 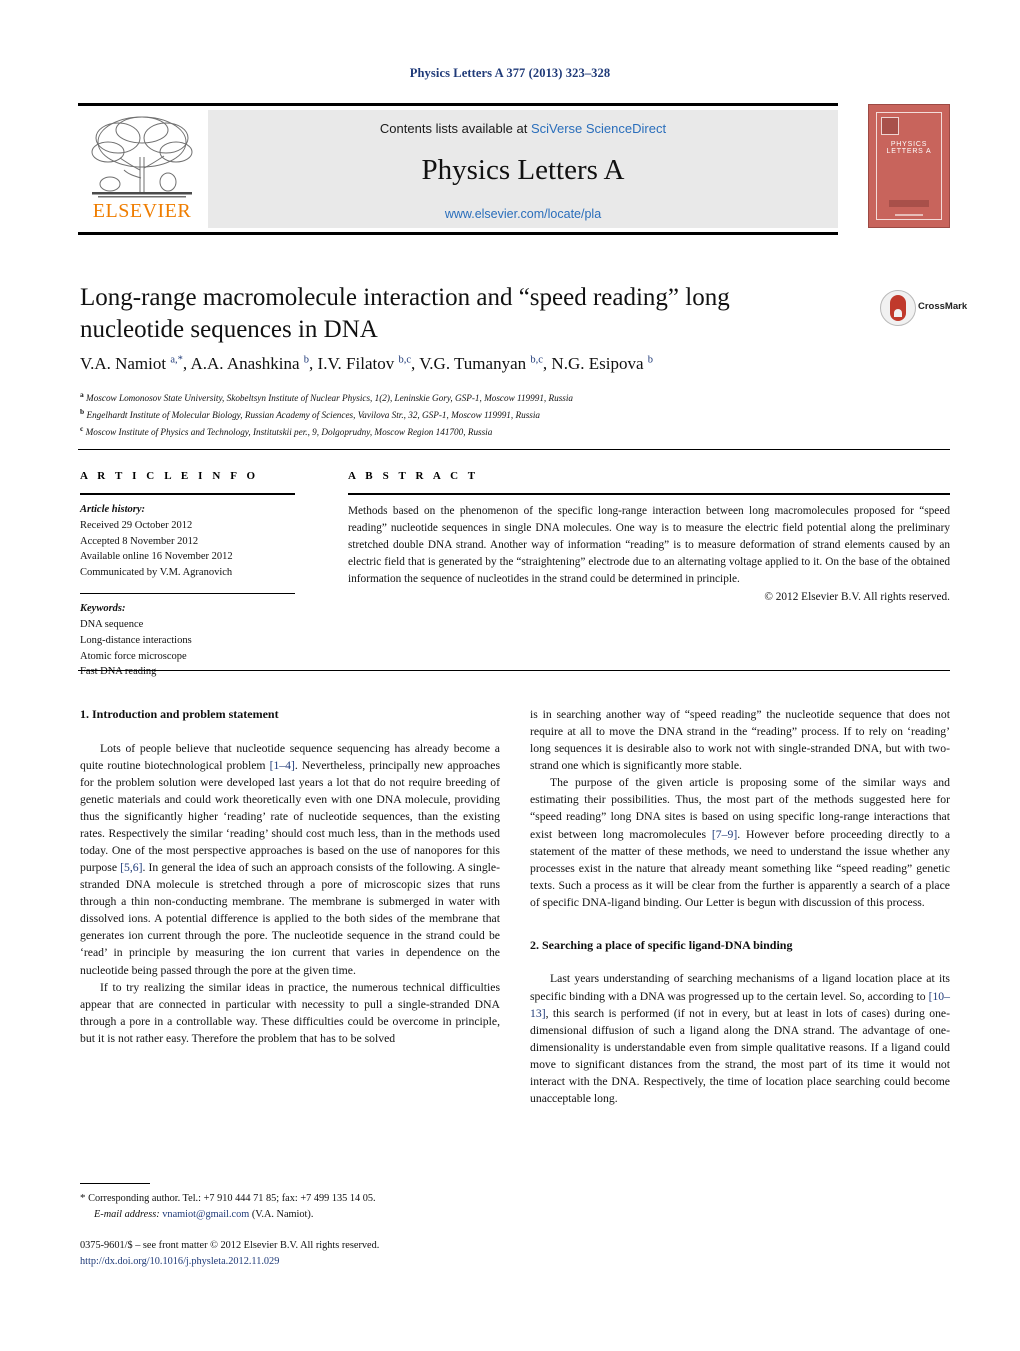 I want to click on cover-footer-block, so click(x=909, y=203).